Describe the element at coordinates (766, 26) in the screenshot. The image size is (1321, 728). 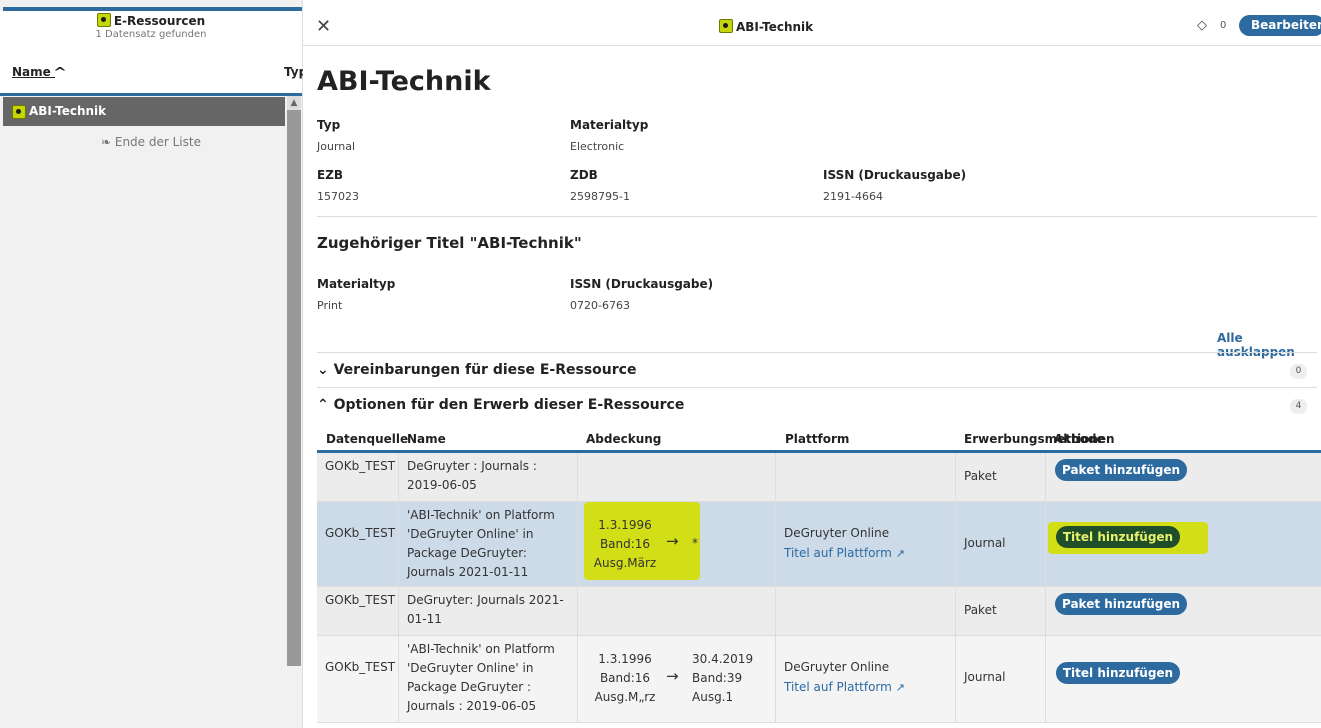
I see `detail-header-title: ABI-Technik` at that location.